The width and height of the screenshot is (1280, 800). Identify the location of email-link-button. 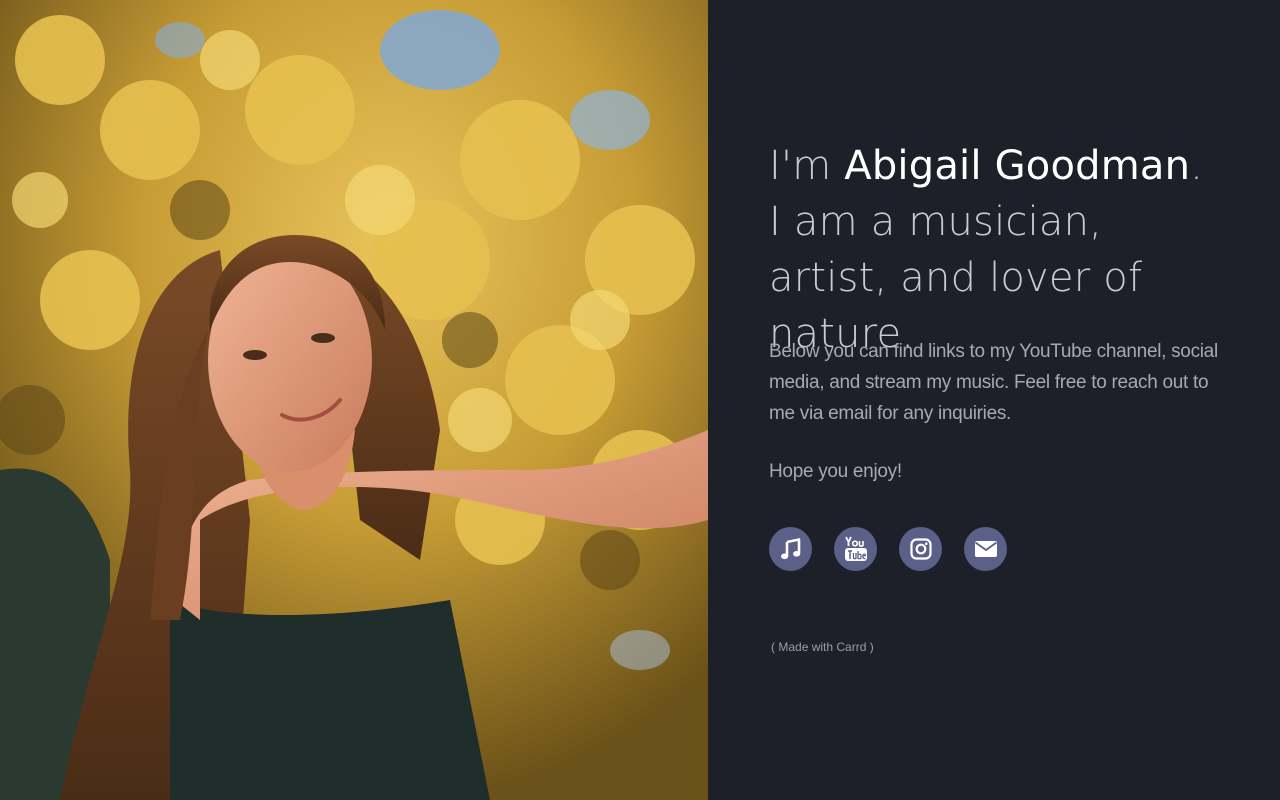
(985, 549).